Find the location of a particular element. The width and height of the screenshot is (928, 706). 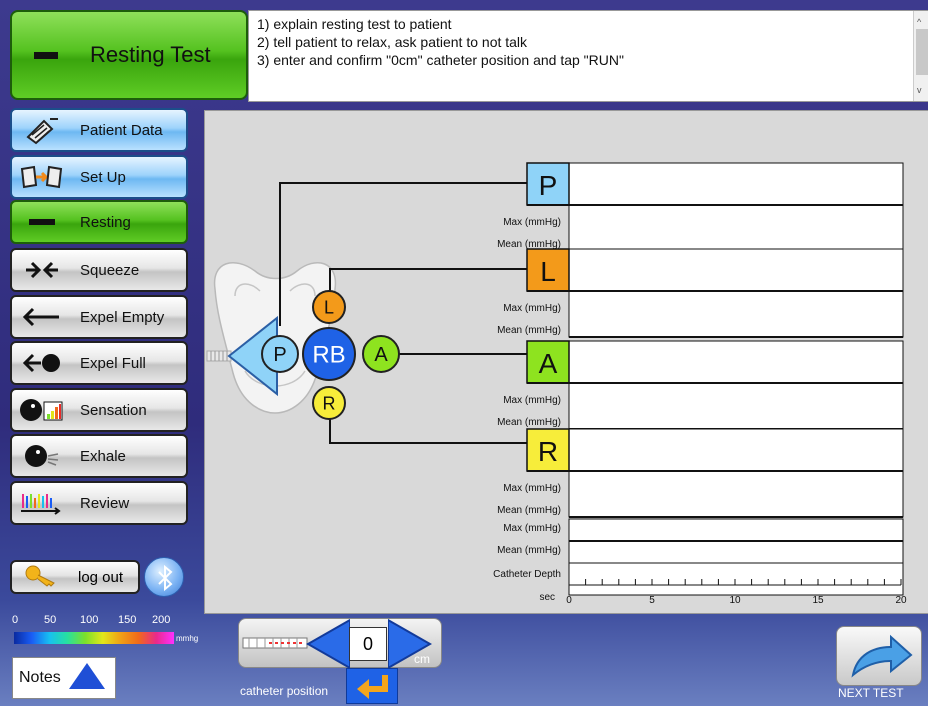

sidebar-item-set-up: Set Up is located at coordinates (99, 177).